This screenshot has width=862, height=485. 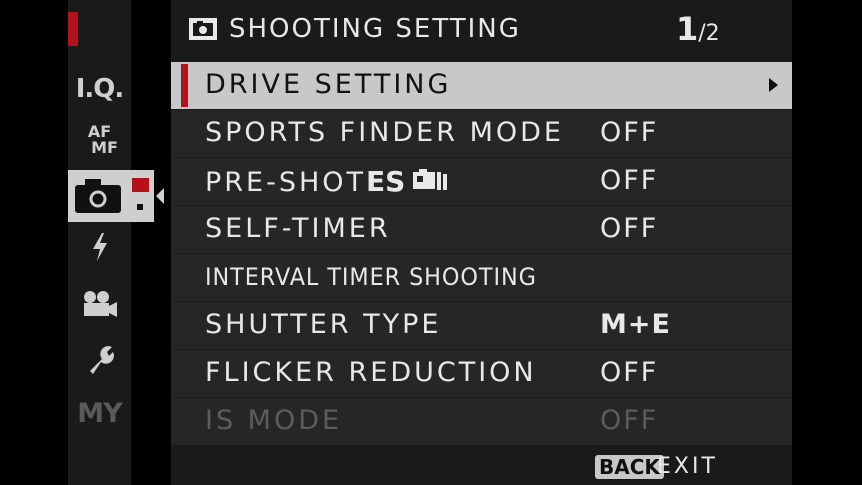 I want to click on menu-item-sports-finder-mode: SPORTS FINDER MODE OFF, so click(x=481, y=133).